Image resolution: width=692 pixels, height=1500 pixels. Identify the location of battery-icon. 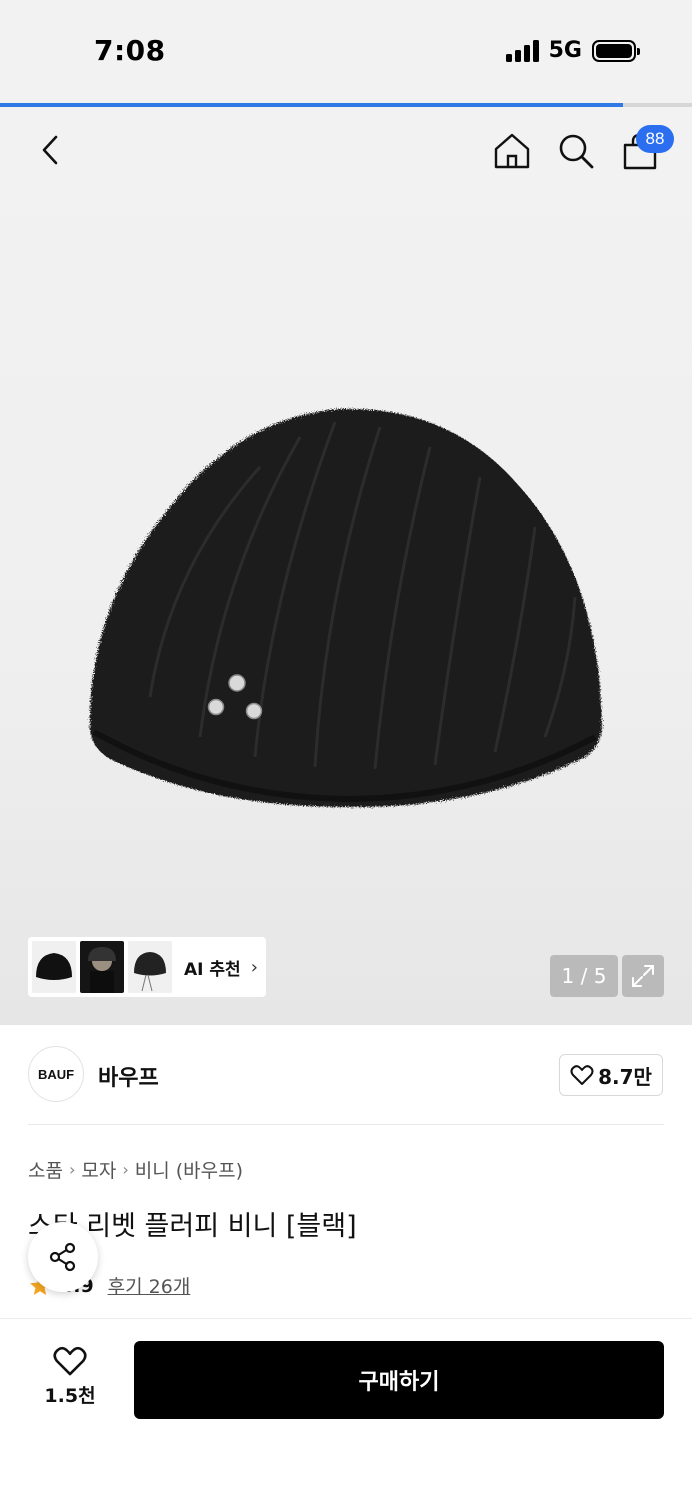
(616, 50).